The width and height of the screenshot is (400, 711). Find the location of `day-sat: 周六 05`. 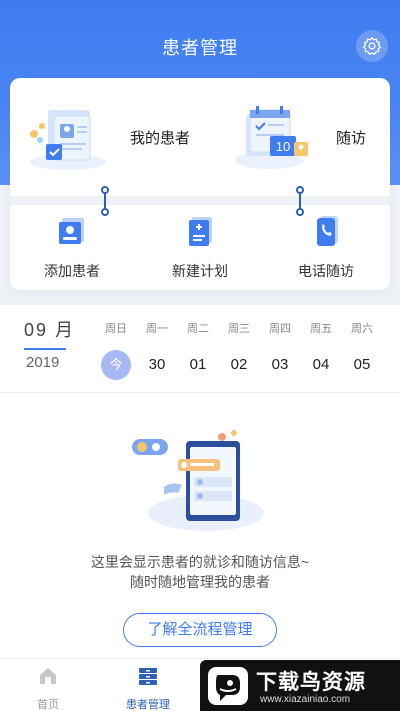

day-sat: 周六 05 is located at coordinates (362, 342).